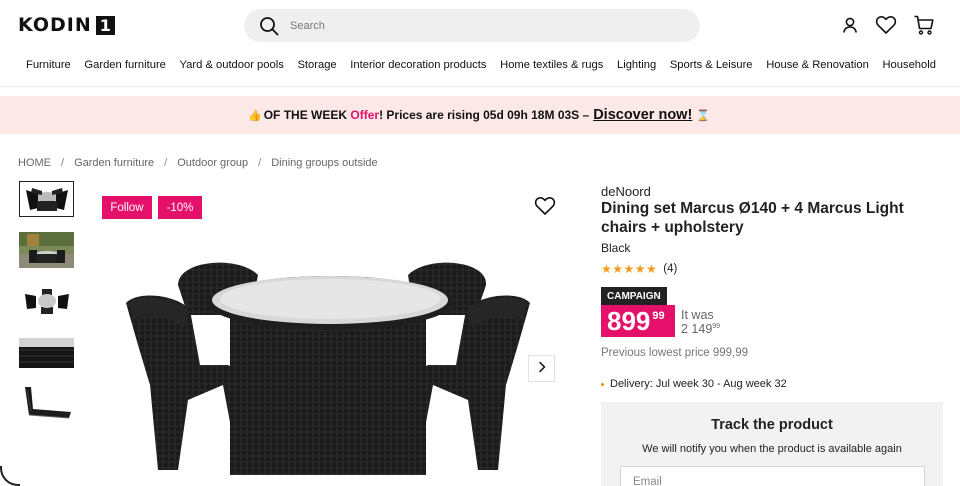 Image resolution: width=960 pixels, height=486 pixels. Describe the element at coordinates (629, 269) in the screenshot. I see `rating-stars-icon: ★★★★★` at that location.